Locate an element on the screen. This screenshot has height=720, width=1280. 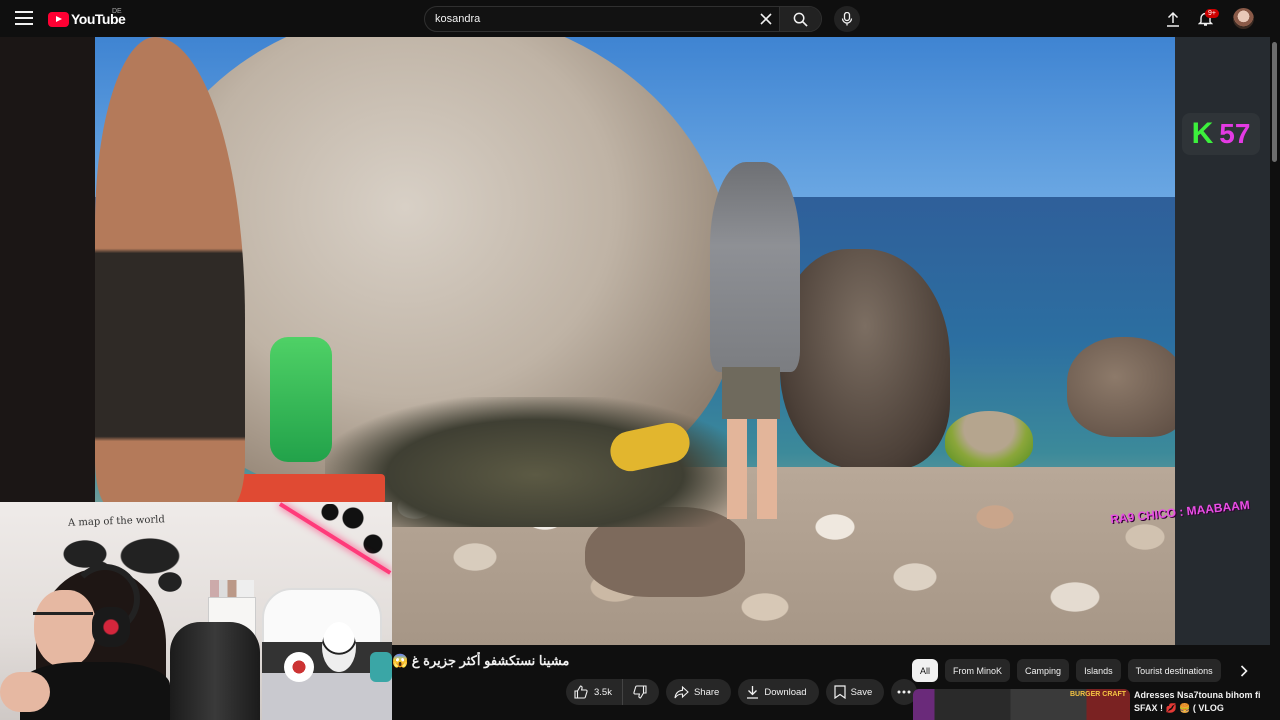
notification-count-badge: 9+ is located at coordinates (1212, 13).